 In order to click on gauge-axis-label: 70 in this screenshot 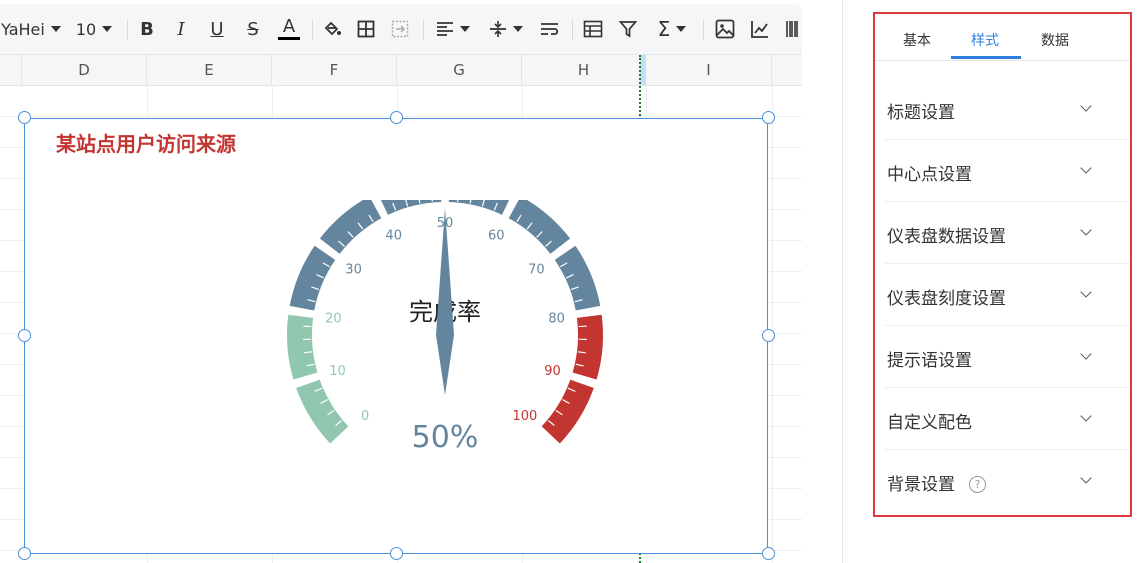, I will do `click(536, 270)`.